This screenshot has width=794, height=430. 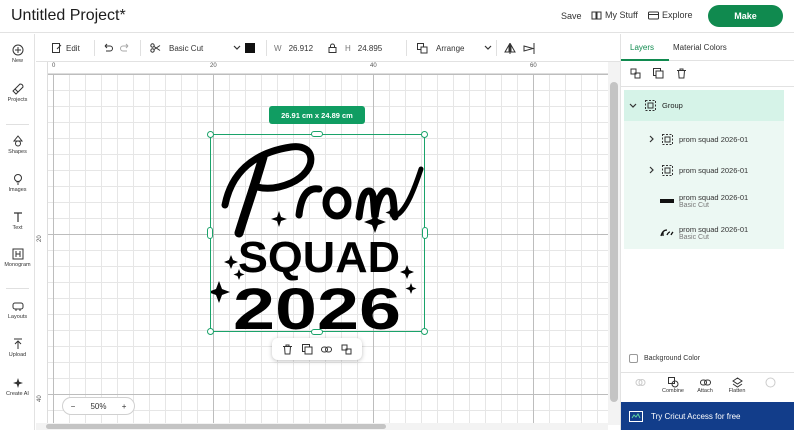 I want to click on flip-icon, so click(x=510, y=48).